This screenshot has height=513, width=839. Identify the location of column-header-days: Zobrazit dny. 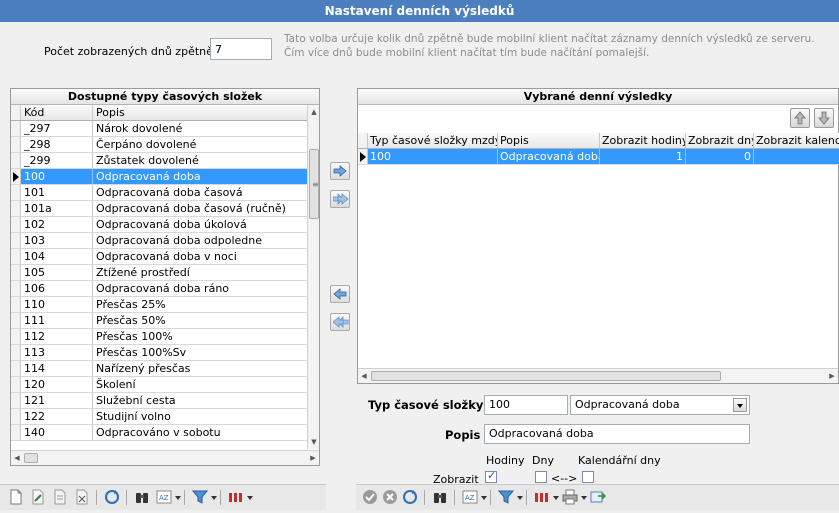
(720, 140).